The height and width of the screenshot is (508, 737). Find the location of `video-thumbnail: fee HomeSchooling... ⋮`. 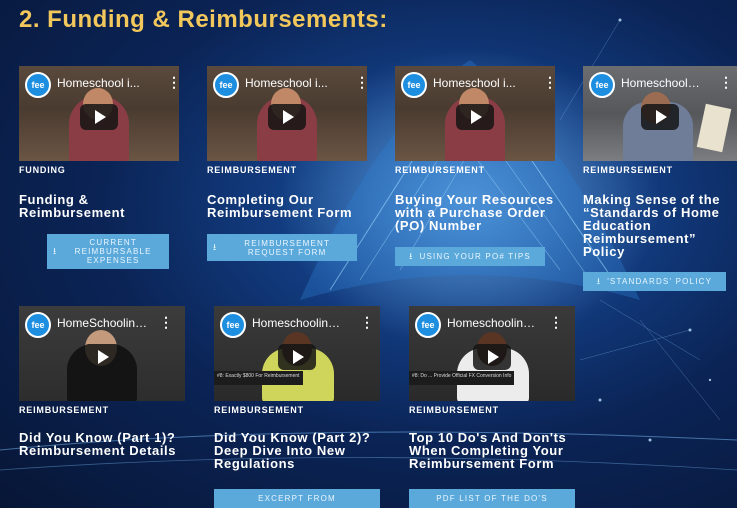

video-thumbnail: fee HomeSchooling... ⋮ is located at coordinates (102, 353).